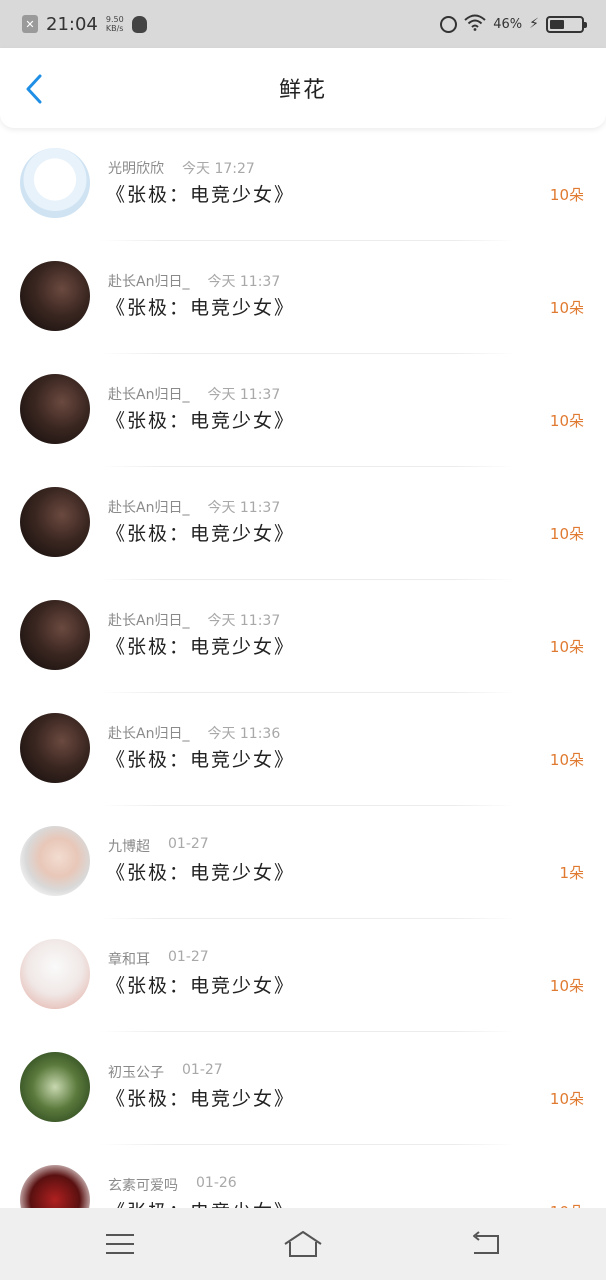  What do you see at coordinates (218, 169) in the screenshot?
I see `timestamp: 今天 17:27` at bounding box center [218, 169].